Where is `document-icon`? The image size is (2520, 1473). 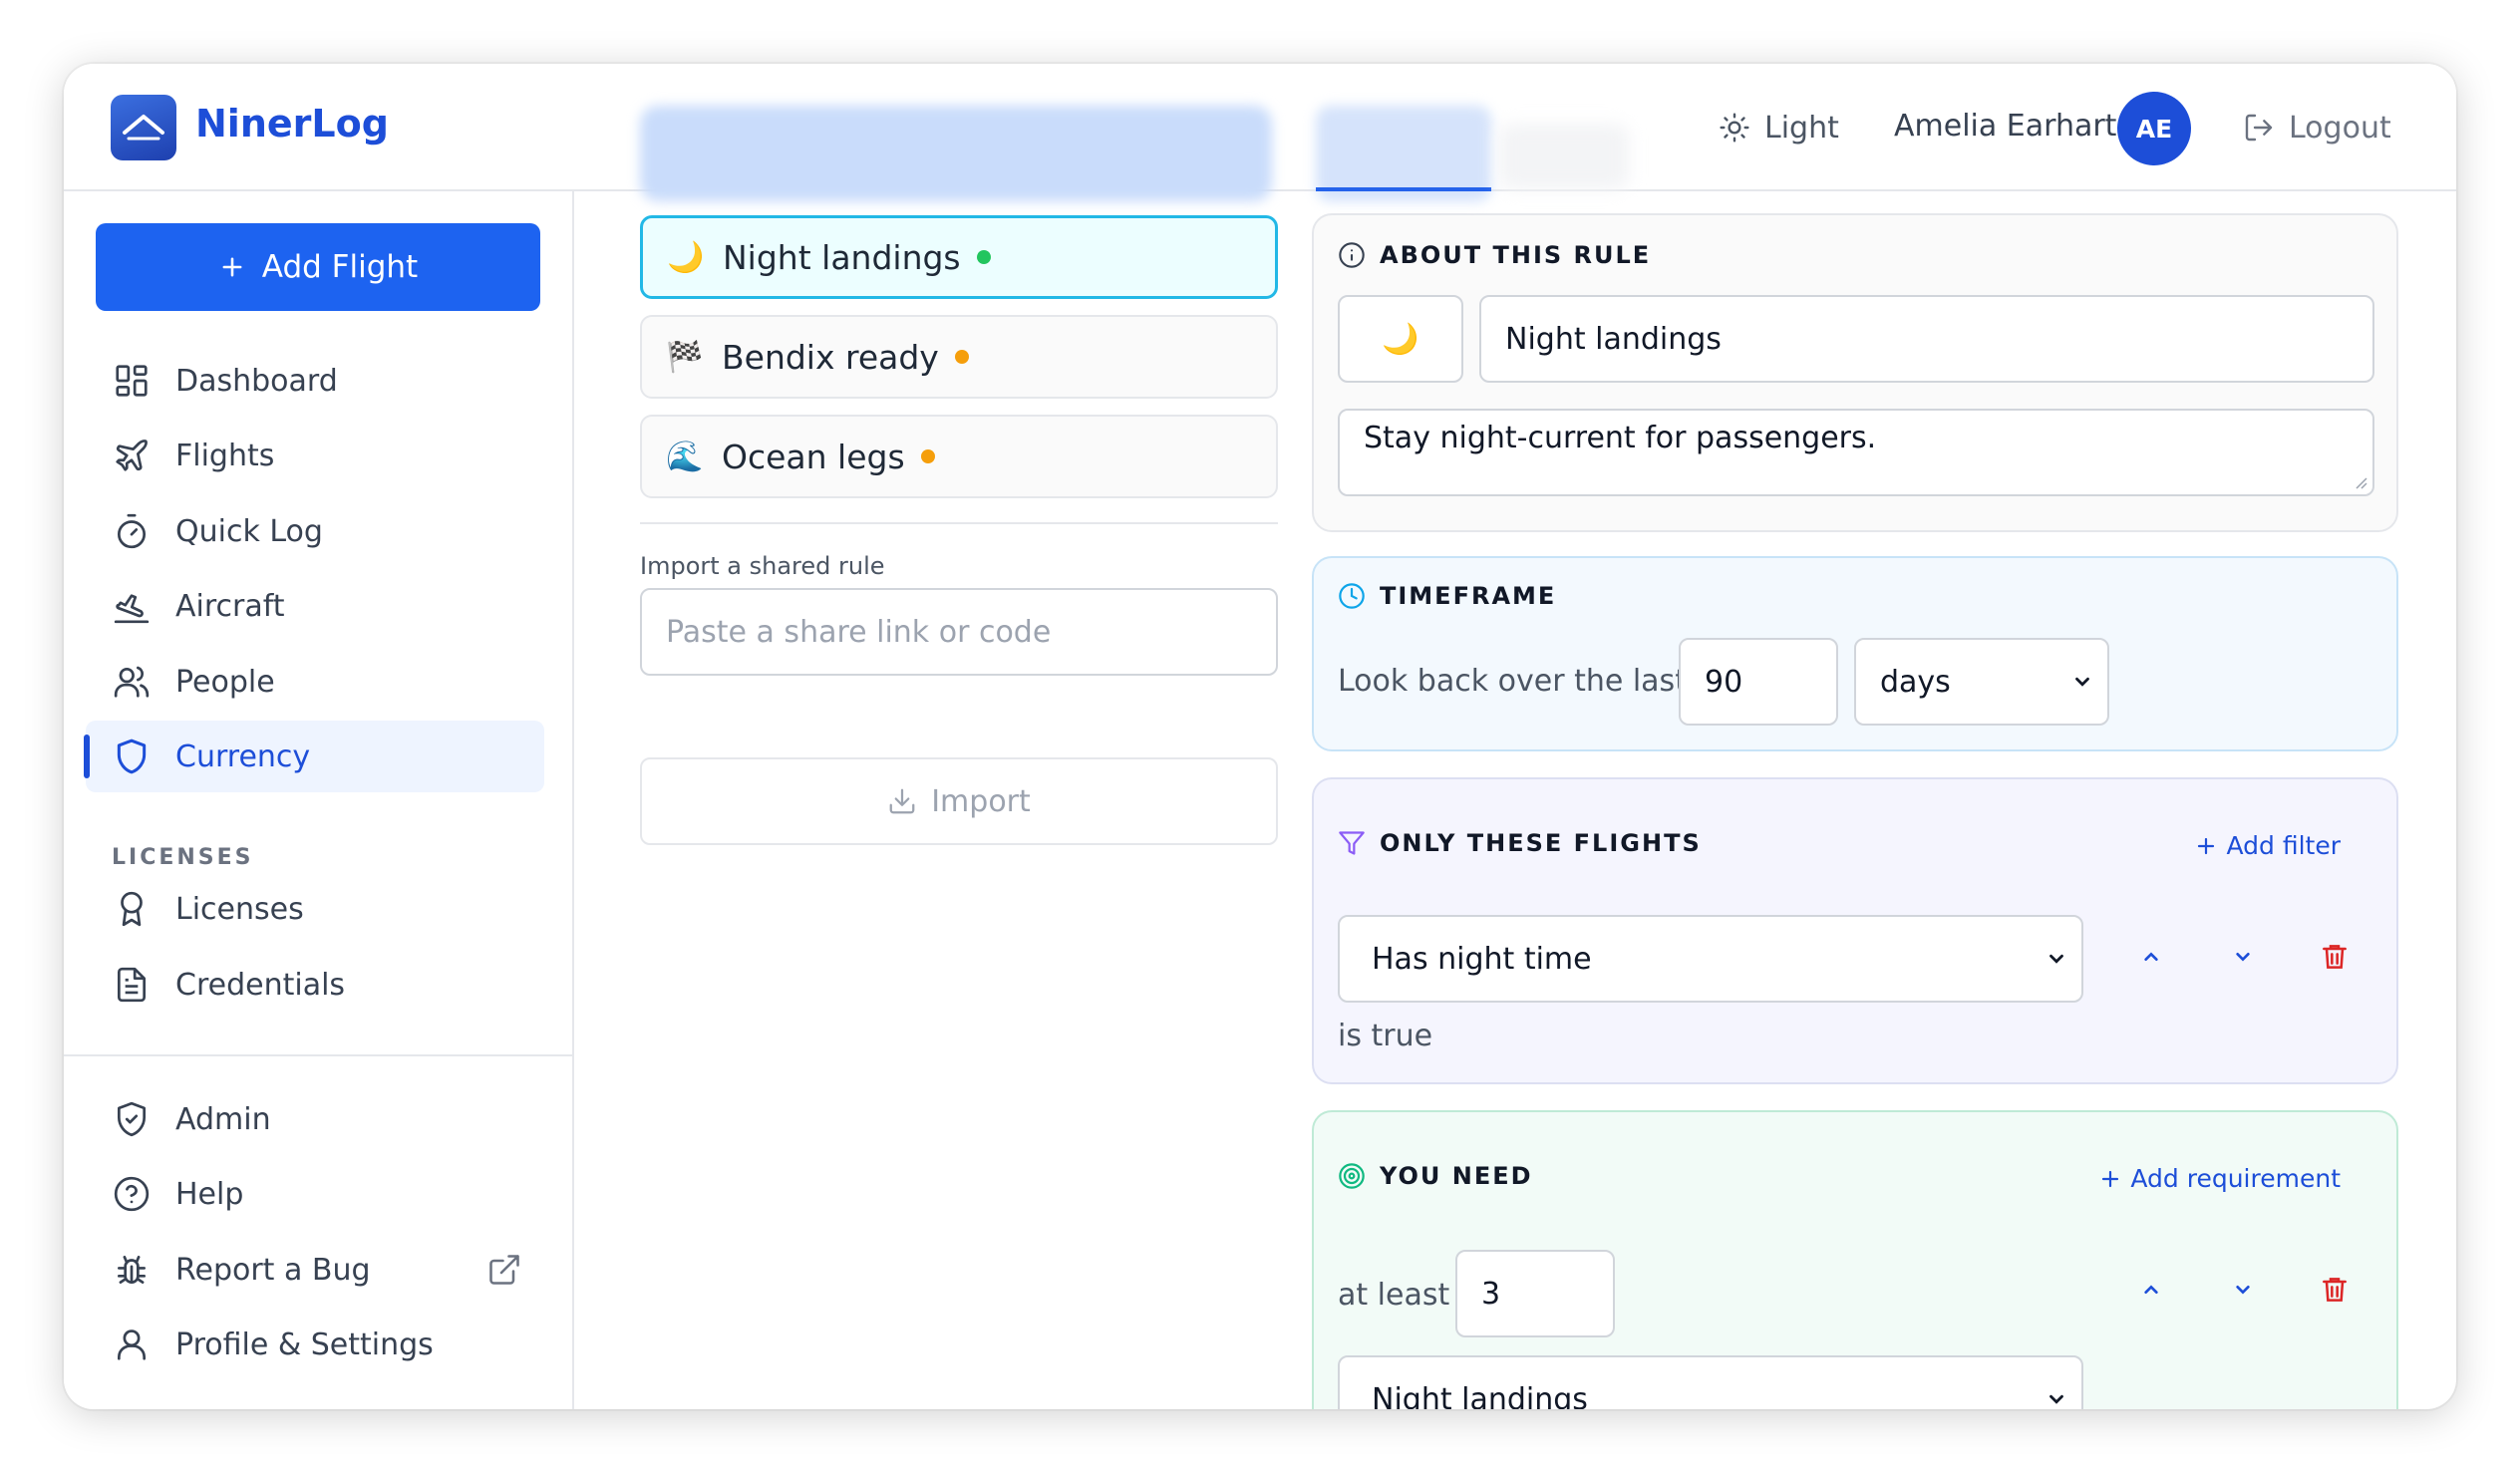
document-icon is located at coordinates (132, 985).